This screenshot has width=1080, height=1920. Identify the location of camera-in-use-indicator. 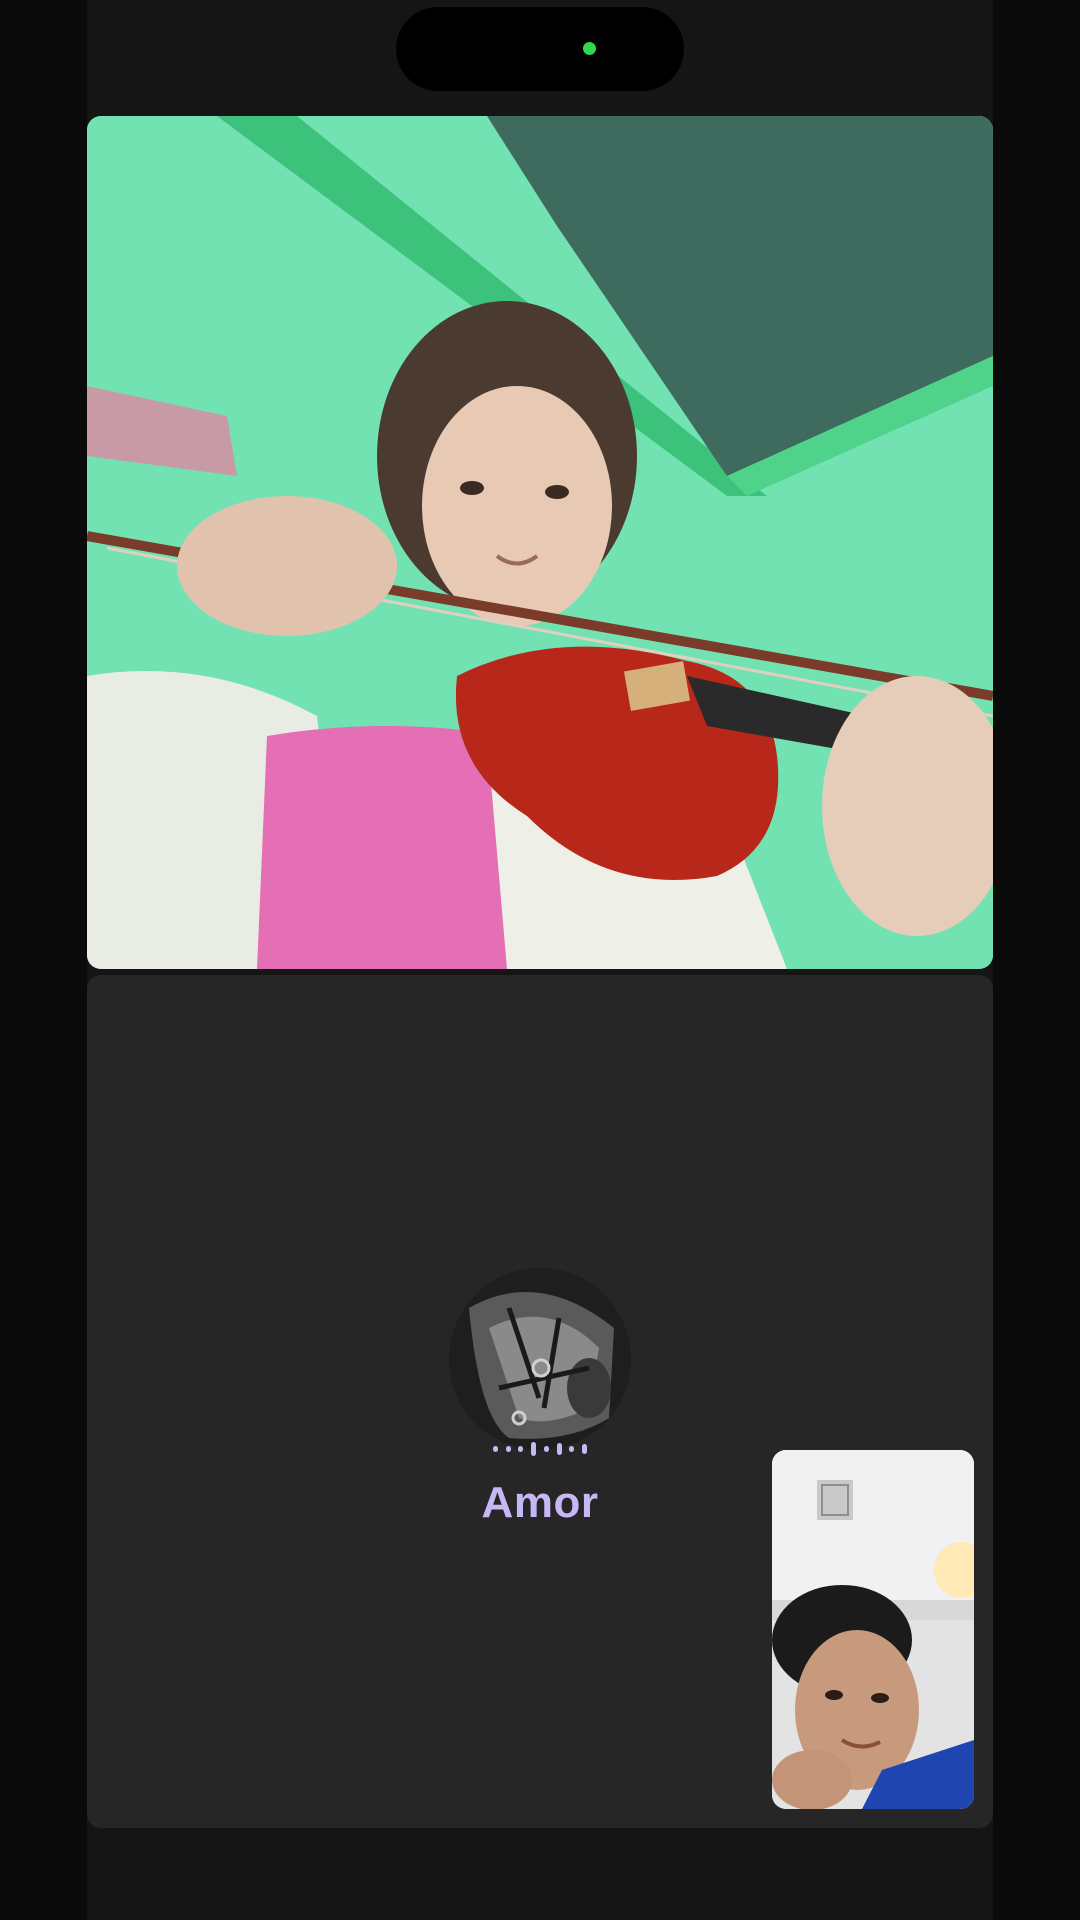
(589, 48).